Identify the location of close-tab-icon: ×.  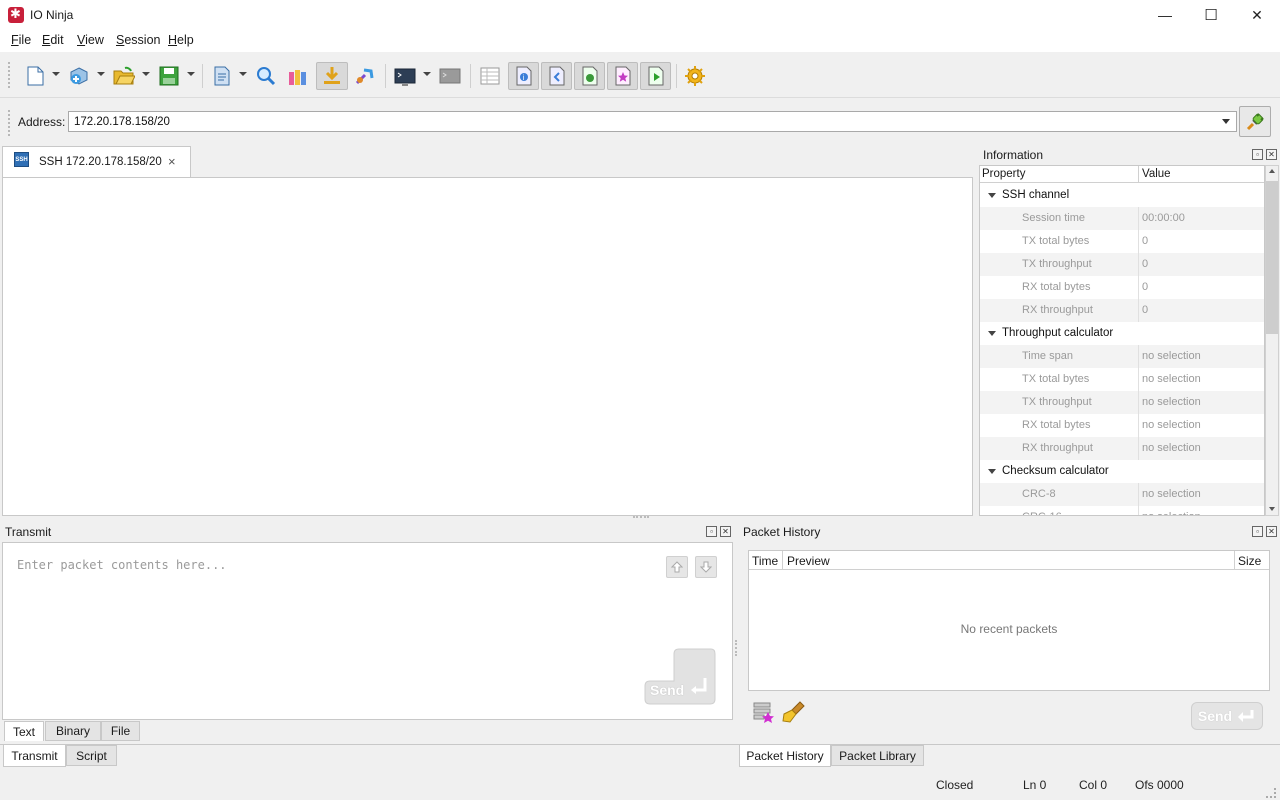
(172, 161).